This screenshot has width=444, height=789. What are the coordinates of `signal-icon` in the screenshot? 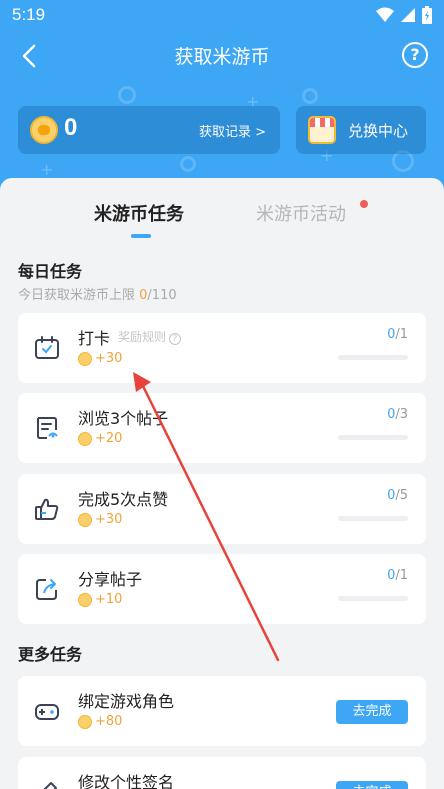 It's located at (408, 15).